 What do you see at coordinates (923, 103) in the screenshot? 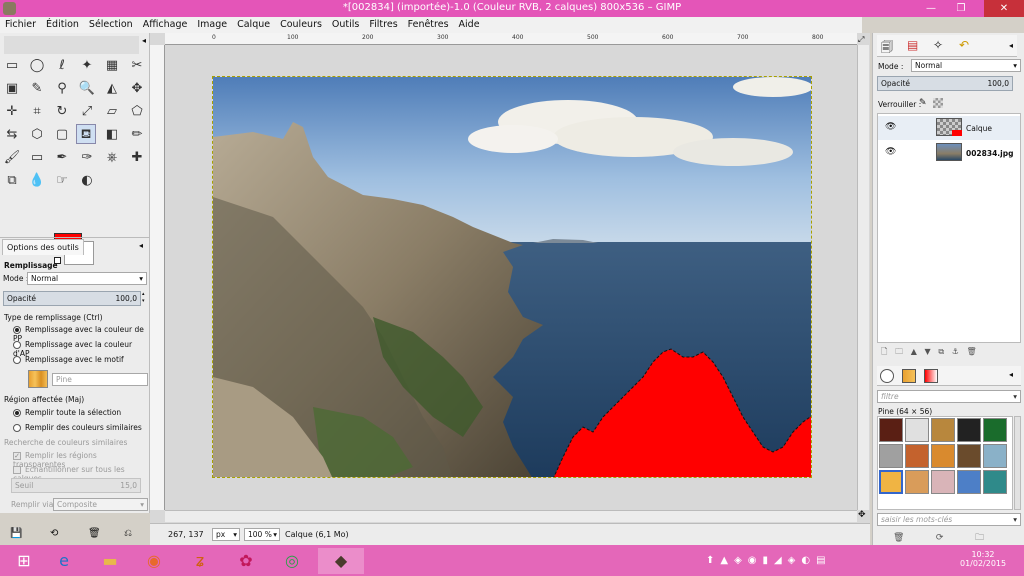
I see `lock-pixels-icon: ✎` at bounding box center [923, 103].